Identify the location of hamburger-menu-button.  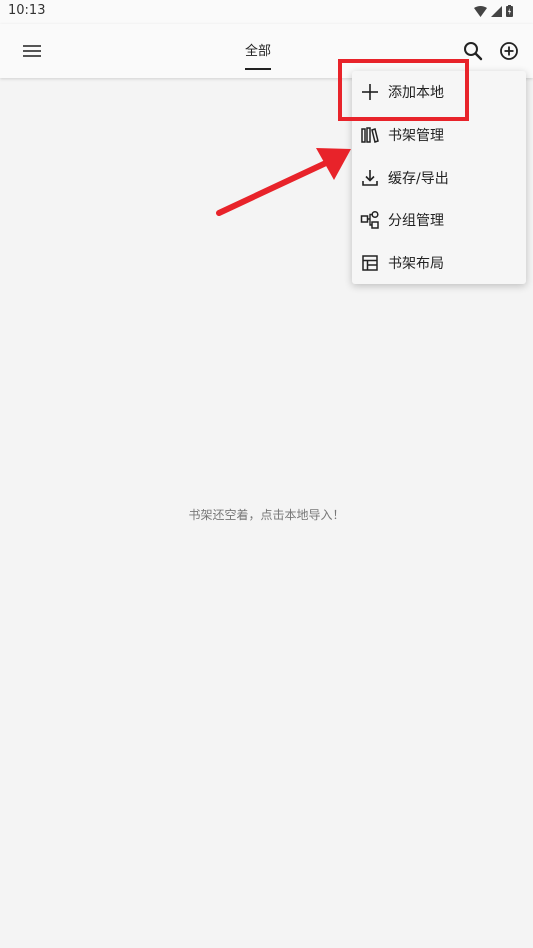
(32, 51).